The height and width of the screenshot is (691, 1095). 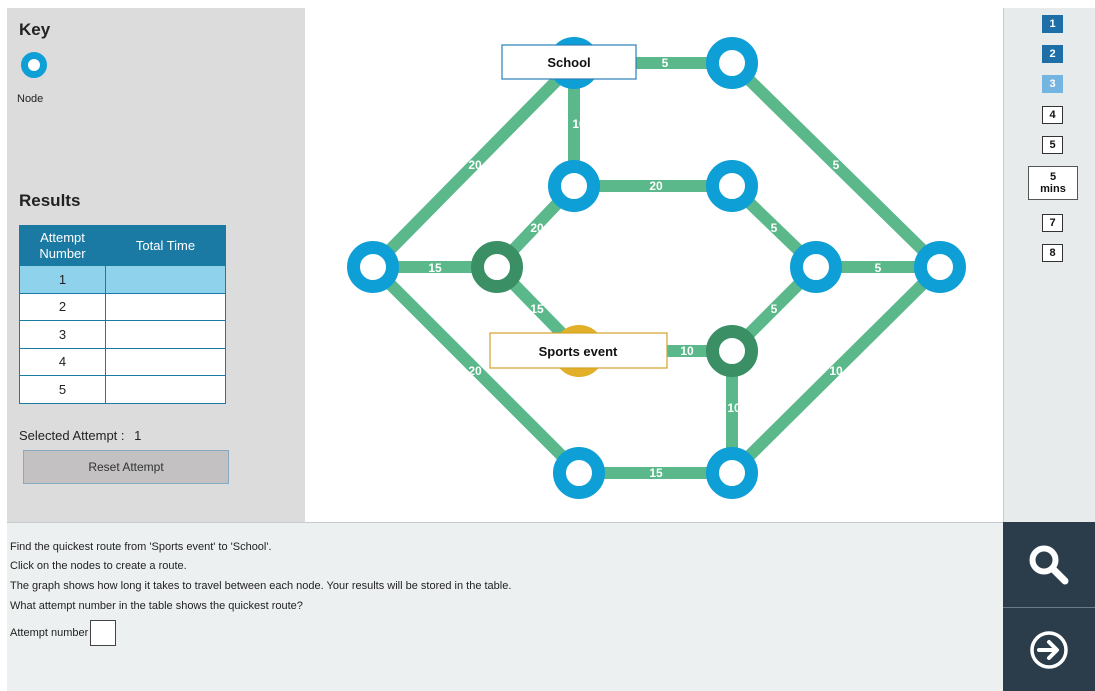 I want to click on search-icon, so click(x=1049, y=564).